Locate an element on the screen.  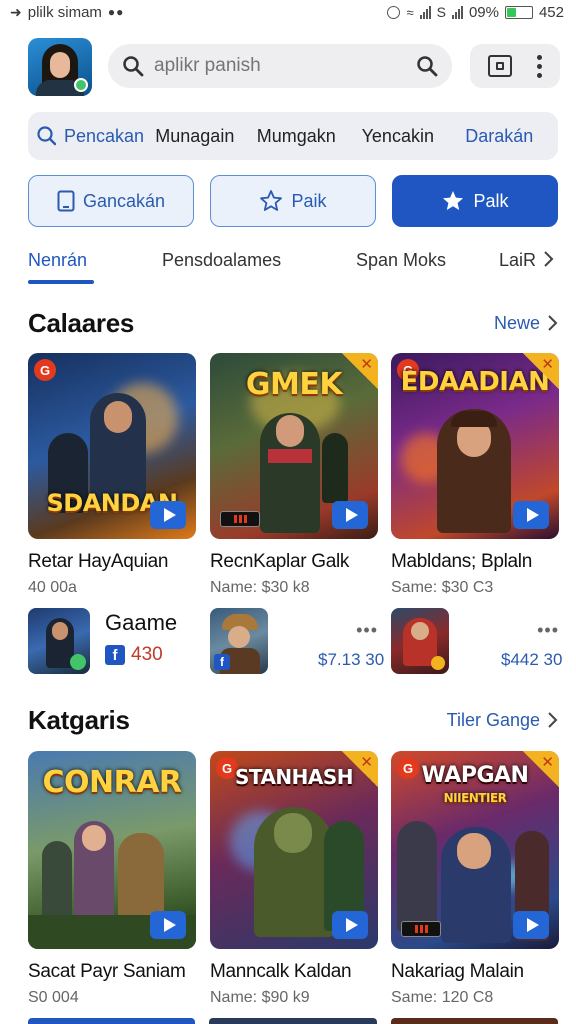
game-card: CONRAR Sacat Payr Saniam S0 004 is located at coordinates (112, 879).